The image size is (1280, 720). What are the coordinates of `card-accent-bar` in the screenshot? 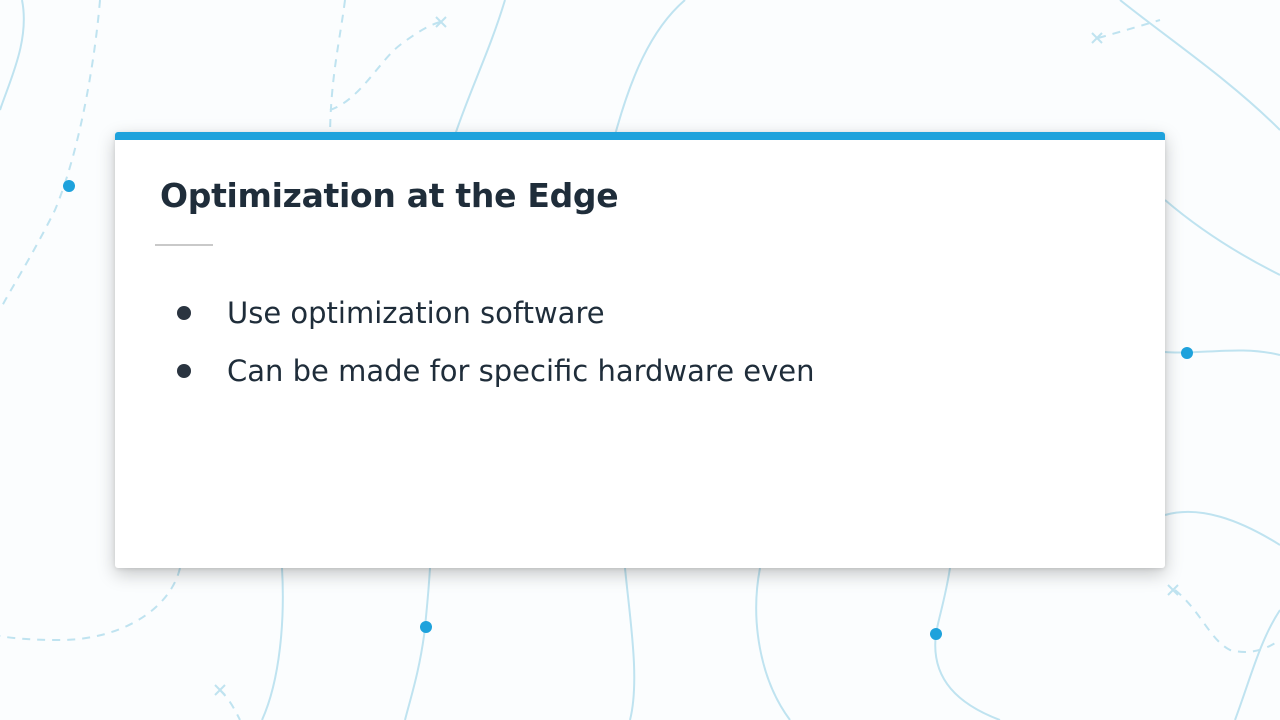 It's located at (640, 136).